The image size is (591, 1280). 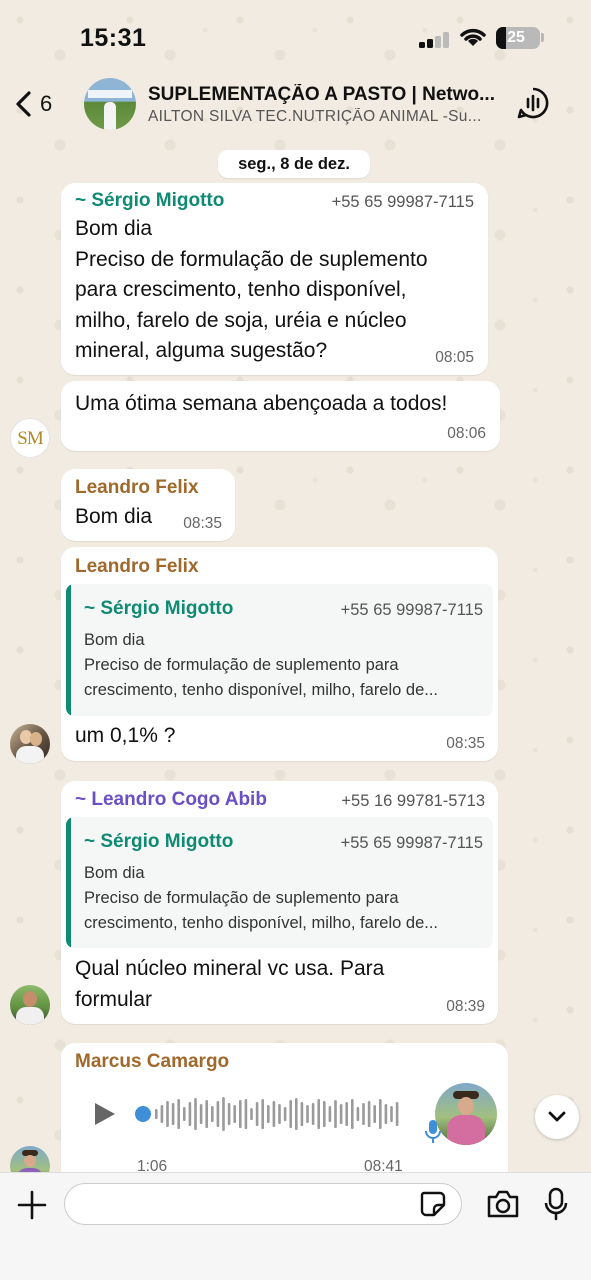 I want to click on message-text: Bom dia, so click(x=114, y=516).